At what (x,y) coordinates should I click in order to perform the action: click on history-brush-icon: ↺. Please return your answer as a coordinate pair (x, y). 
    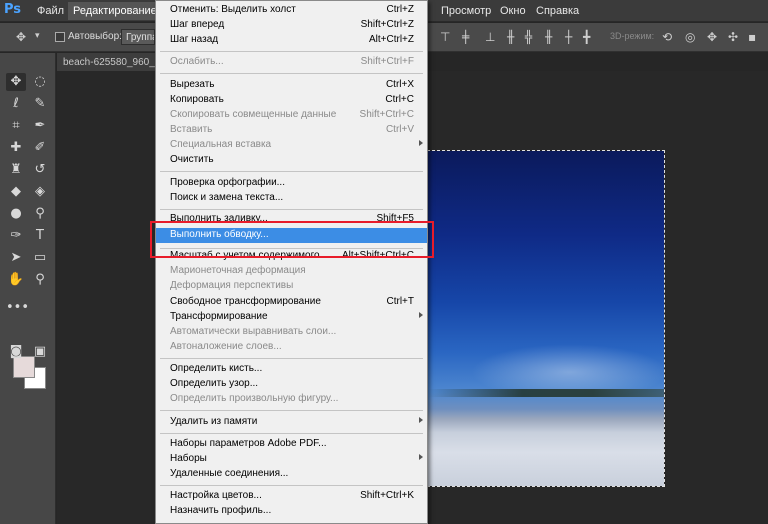
    Looking at the image, I should click on (40, 170).